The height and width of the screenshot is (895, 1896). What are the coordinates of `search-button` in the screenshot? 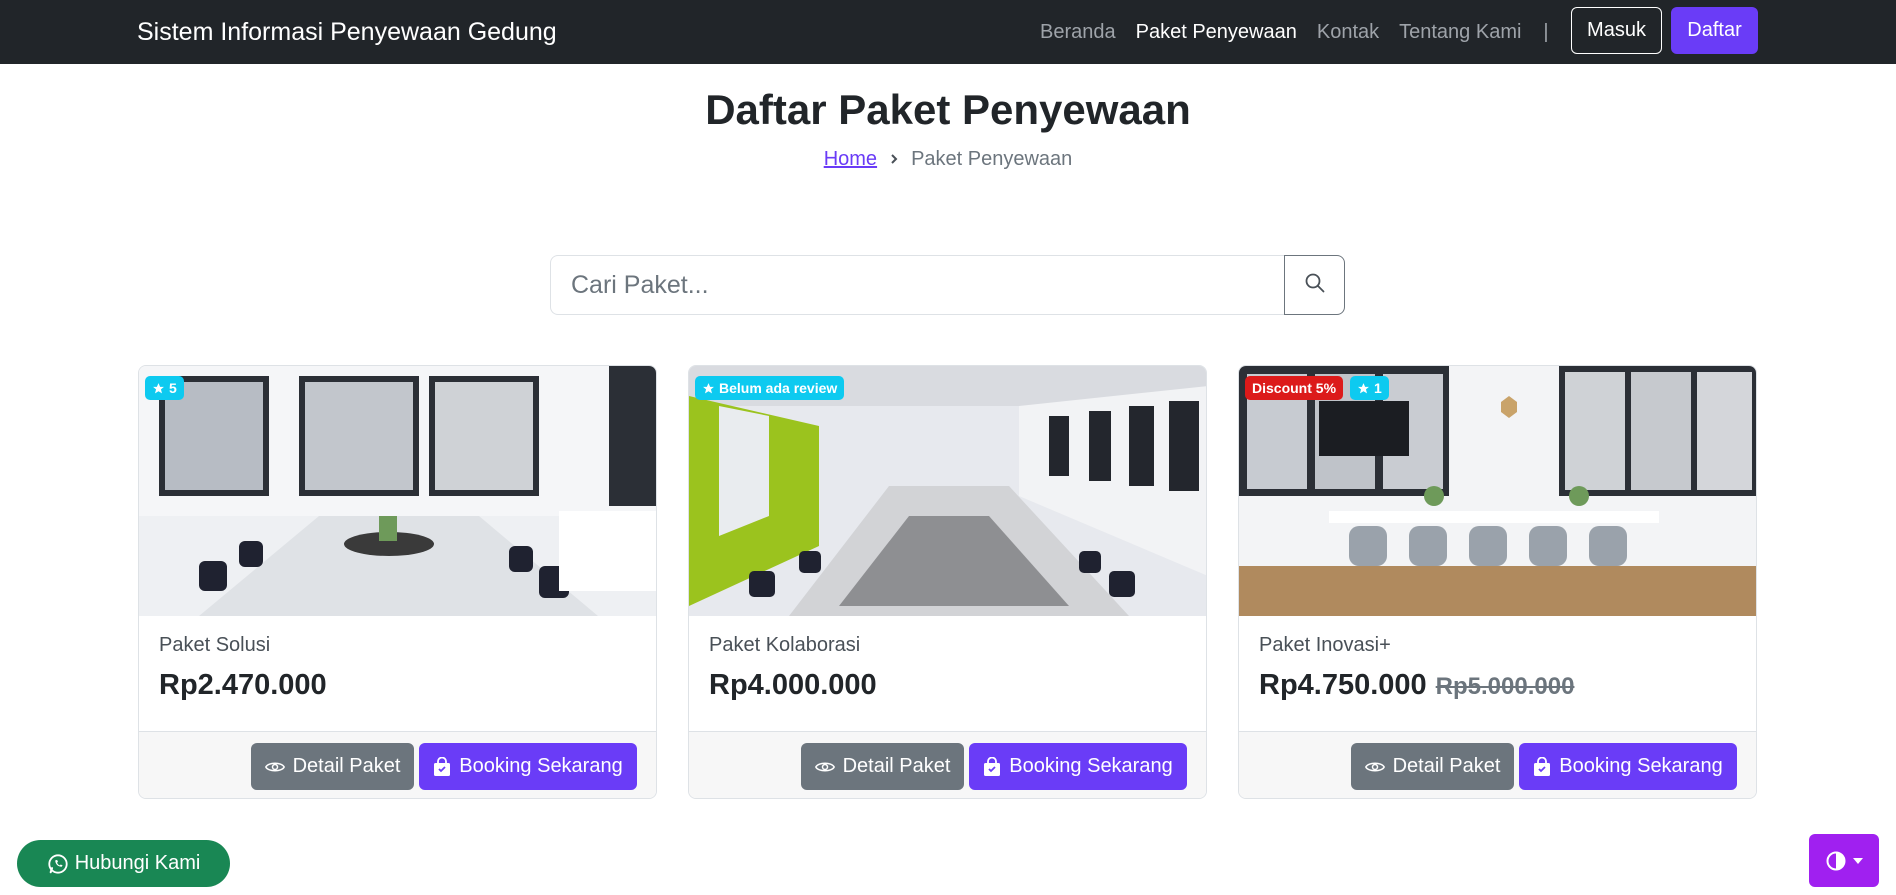 It's located at (1314, 285).